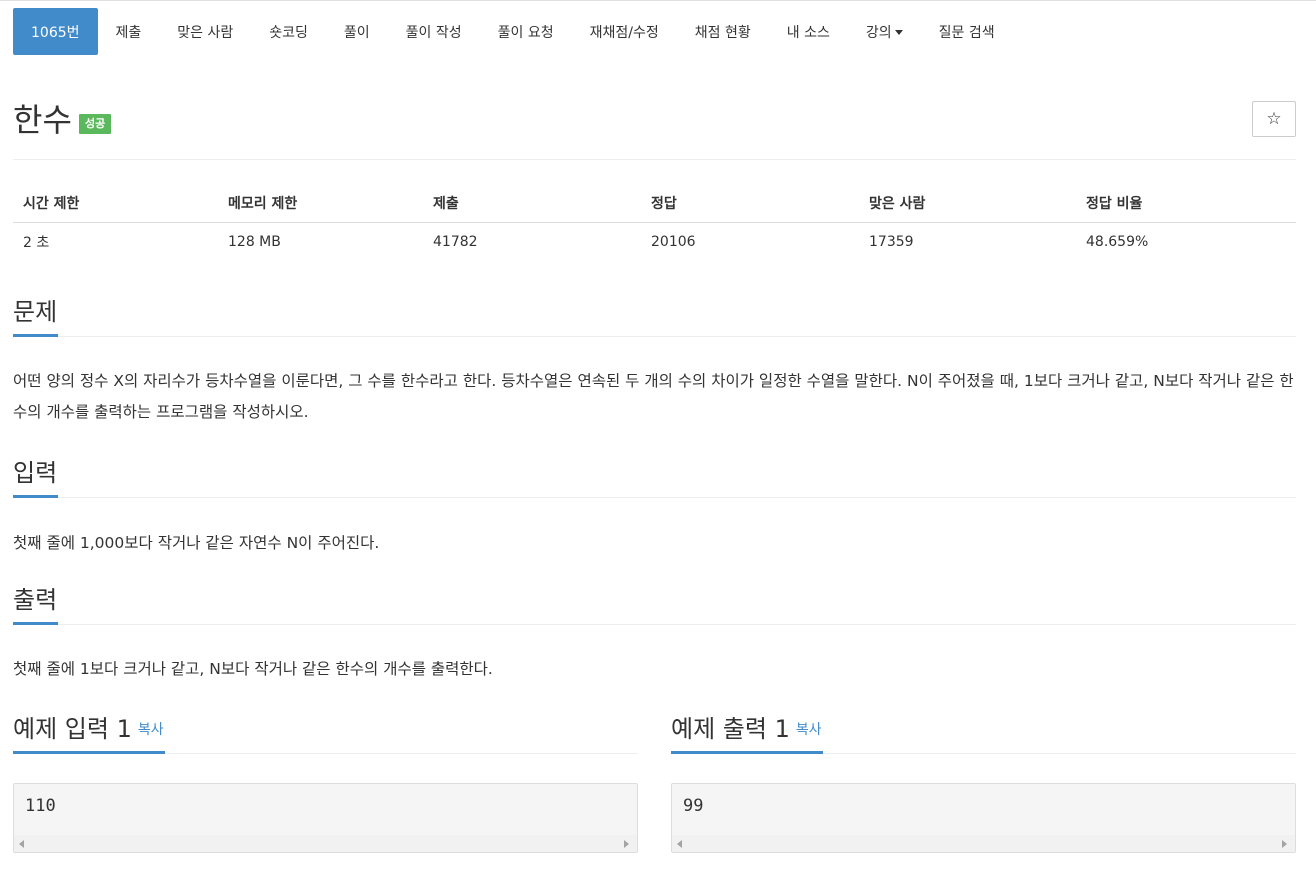 The height and width of the screenshot is (877, 1316). I want to click on star-icon: ☆, so click(1274, 118).